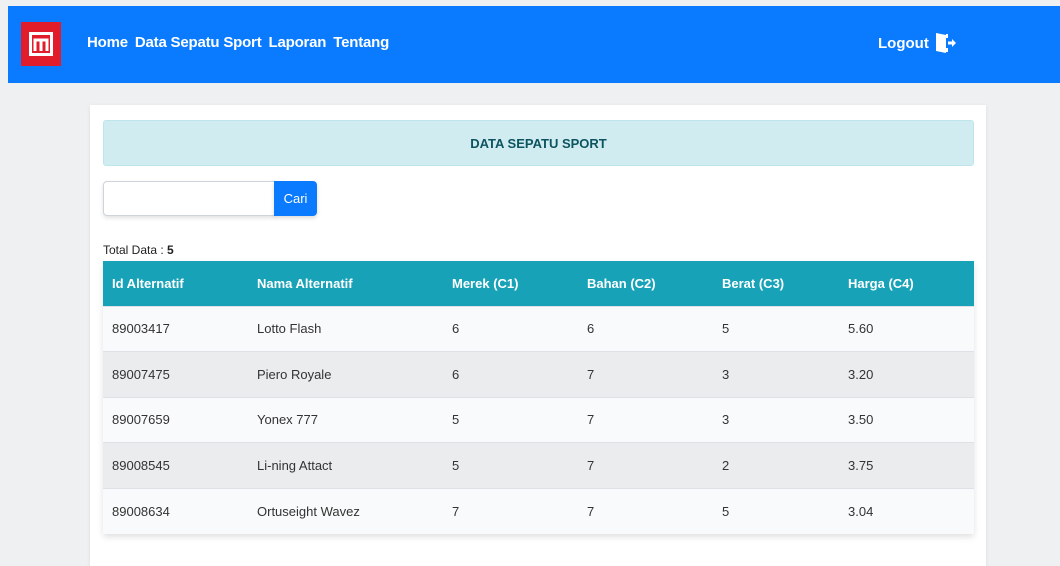 The image size is (1060, 566). Describe the element at coordinates (175, 465) in the screenshot. I see `cell-id: 89008545` at that location.